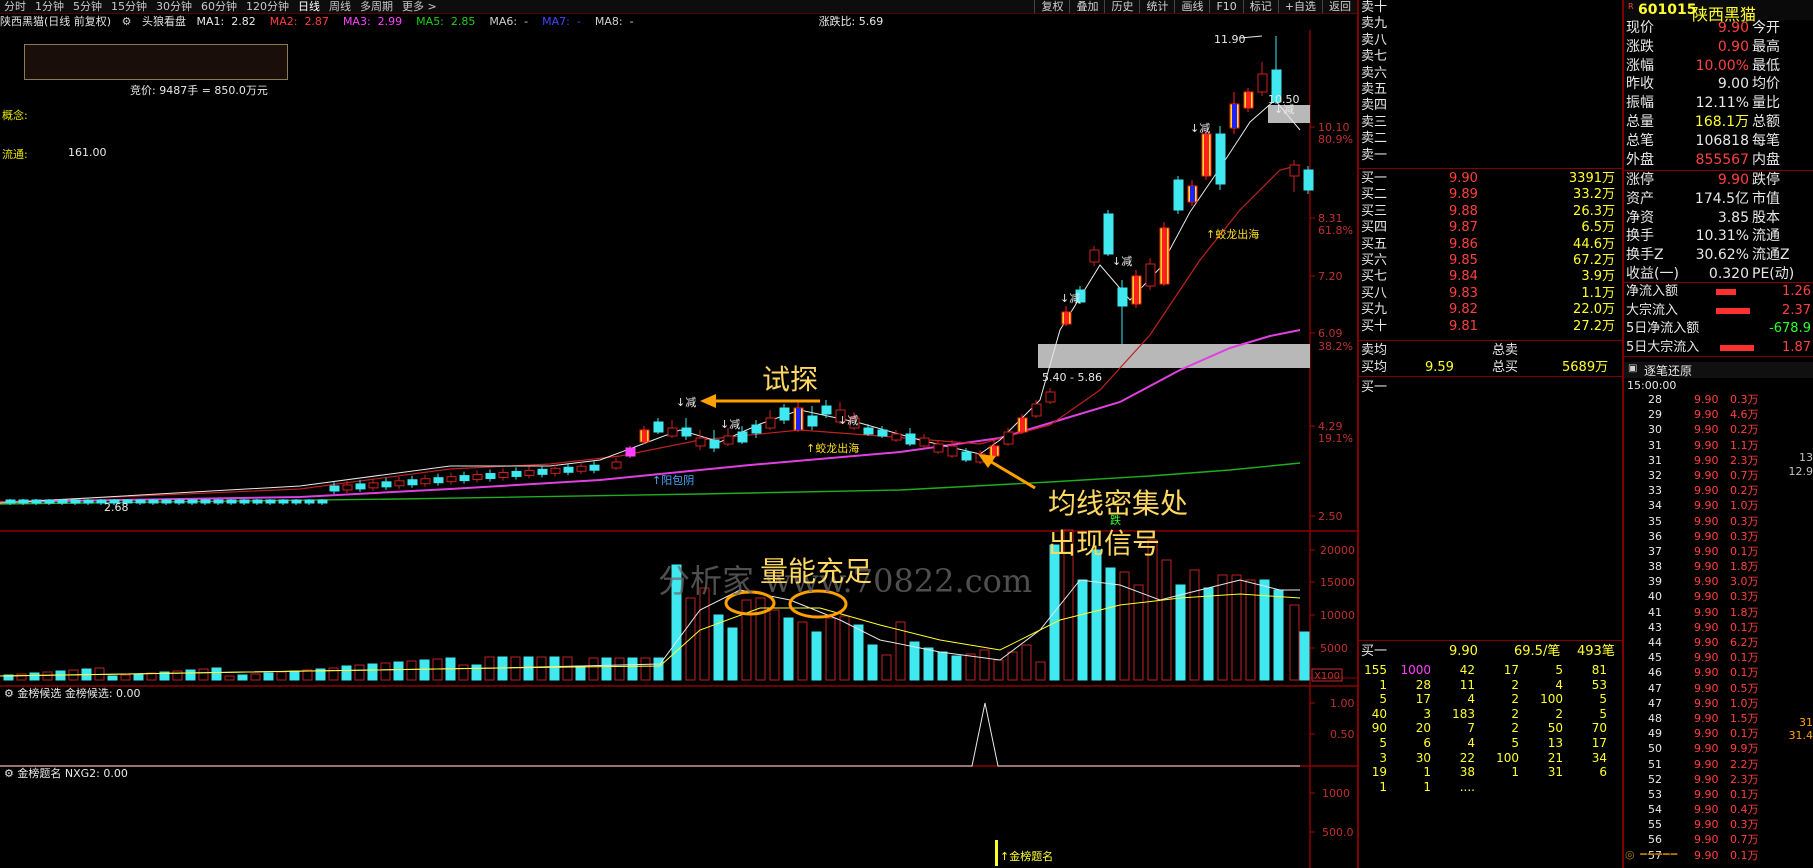  I want to click on buy-level-row: 买九 9.82 22.0万, so click(1490, 310).